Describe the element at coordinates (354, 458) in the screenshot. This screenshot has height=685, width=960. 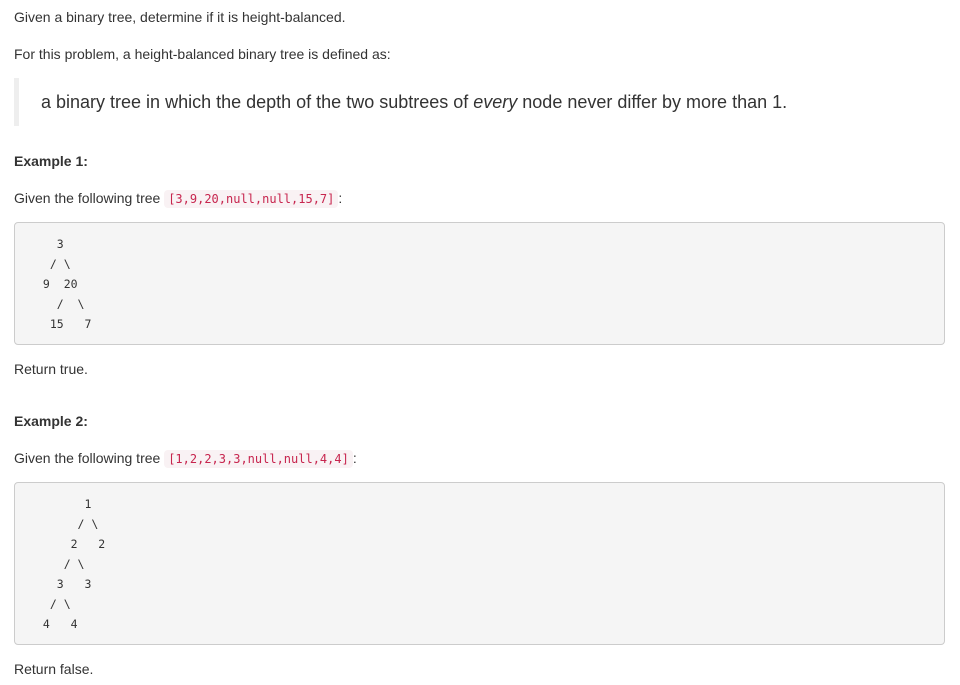
I see `example-2-given-suffix: :` at that location.